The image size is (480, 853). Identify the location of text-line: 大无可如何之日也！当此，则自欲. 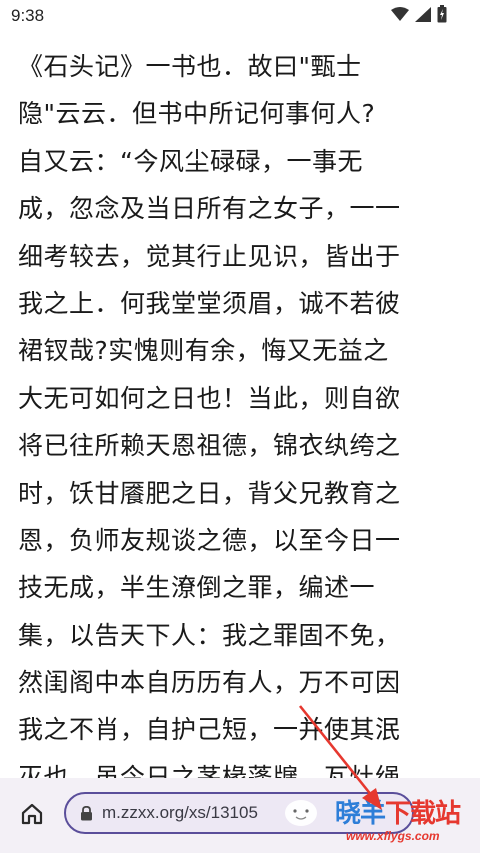
(209, 398).